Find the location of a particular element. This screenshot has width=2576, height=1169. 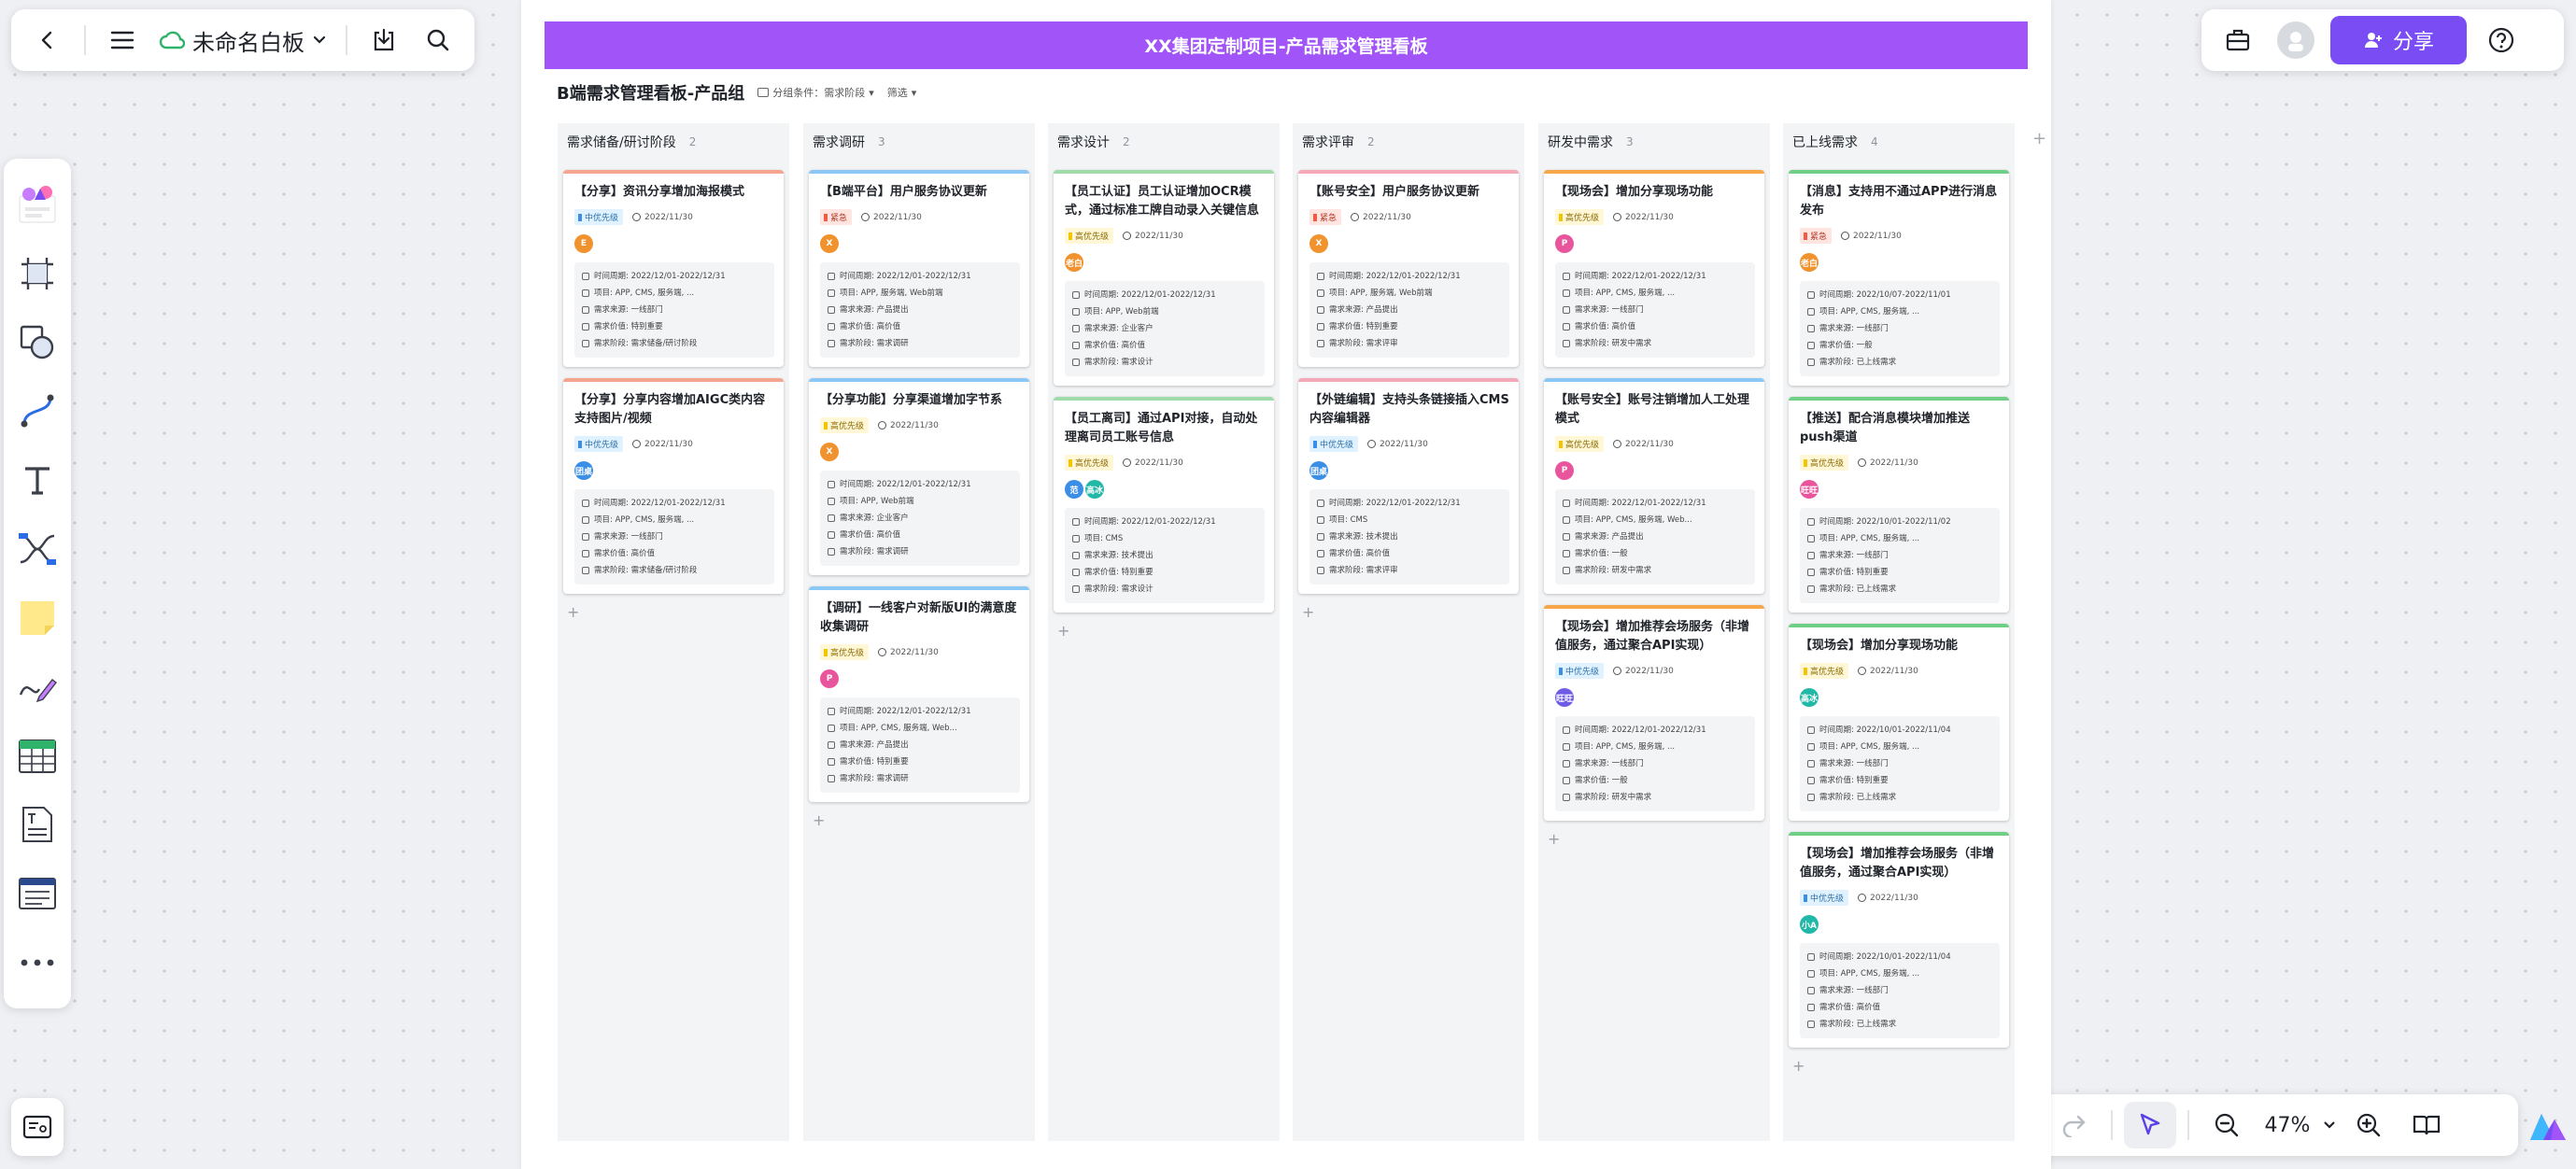

board-title-dropdown: 未命名白板 is located at coordinates (243, 40).